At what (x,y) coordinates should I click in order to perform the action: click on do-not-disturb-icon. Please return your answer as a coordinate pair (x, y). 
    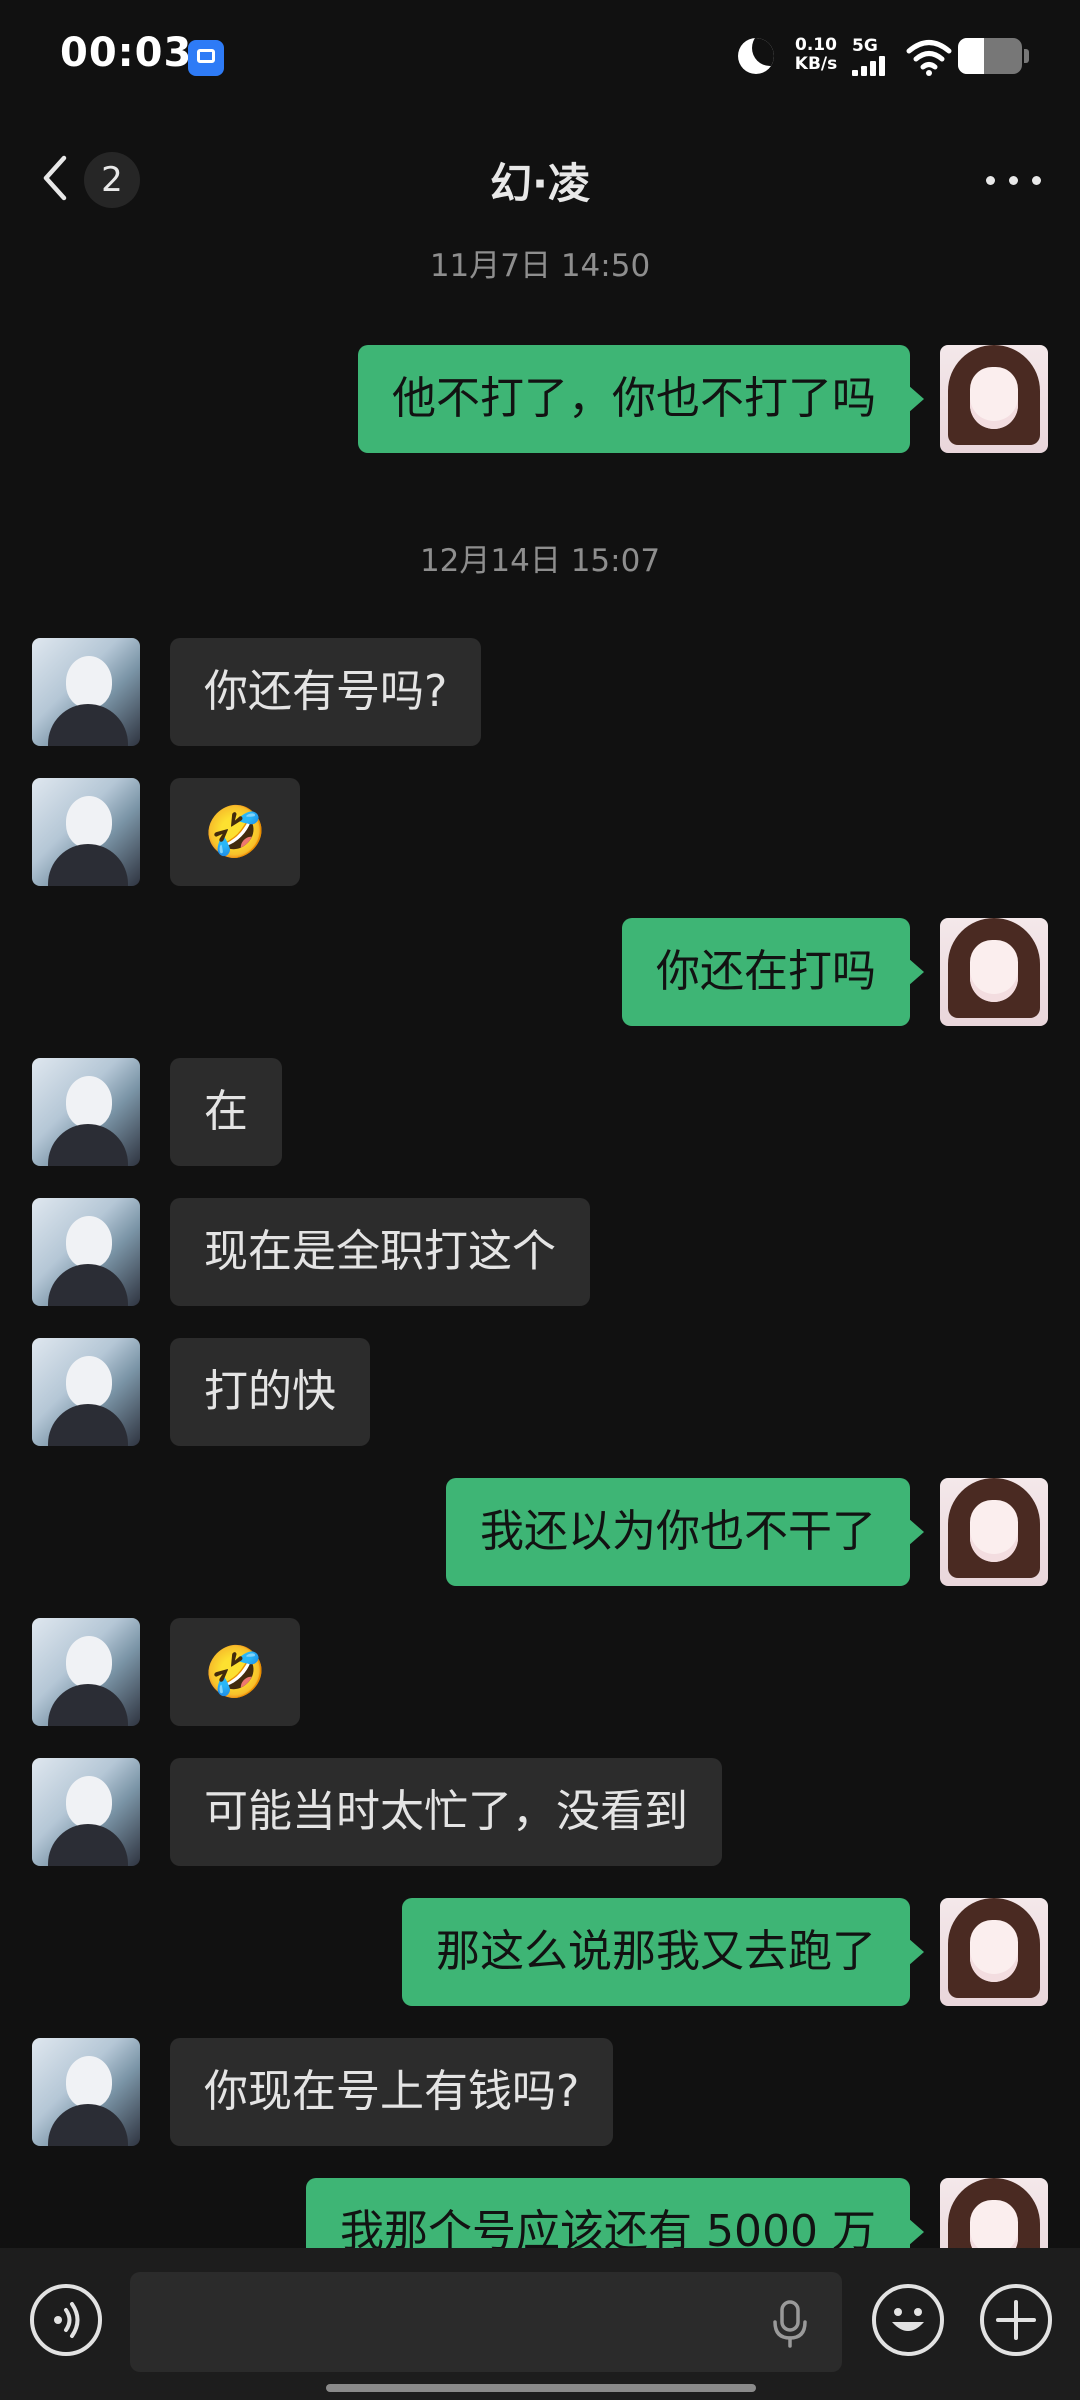
    Looking at the image, I should click on (756, 56).